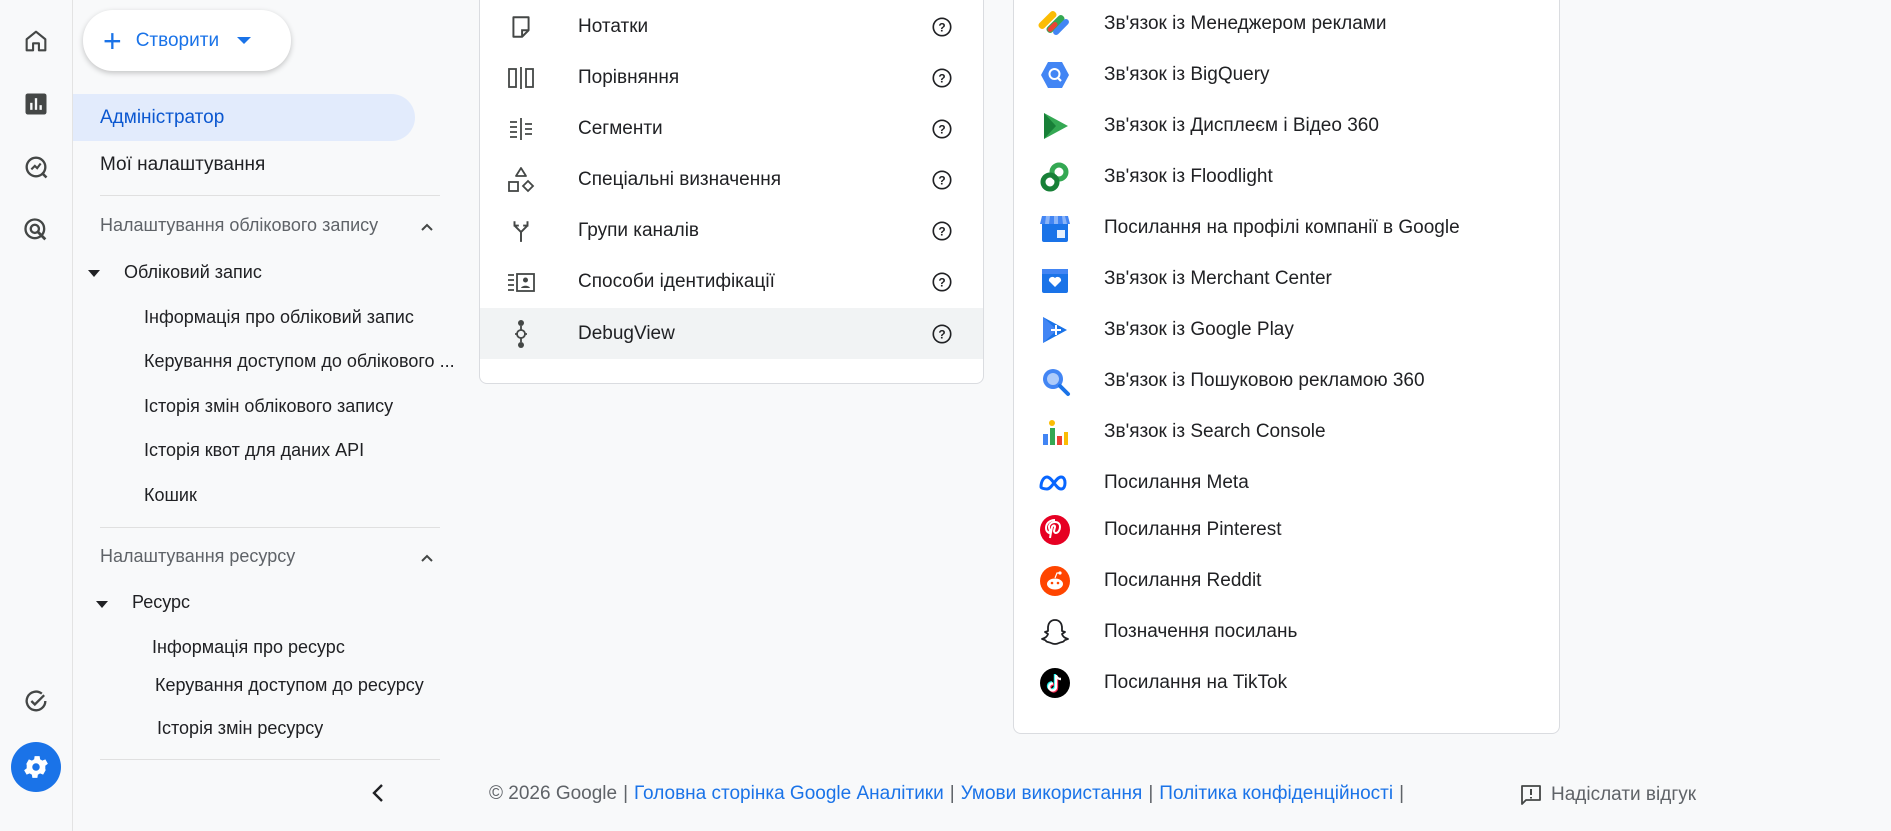 The width and height of the screenshot is (1891, 831). I want to click on list-item-label: DebugView, so click(626, 333).